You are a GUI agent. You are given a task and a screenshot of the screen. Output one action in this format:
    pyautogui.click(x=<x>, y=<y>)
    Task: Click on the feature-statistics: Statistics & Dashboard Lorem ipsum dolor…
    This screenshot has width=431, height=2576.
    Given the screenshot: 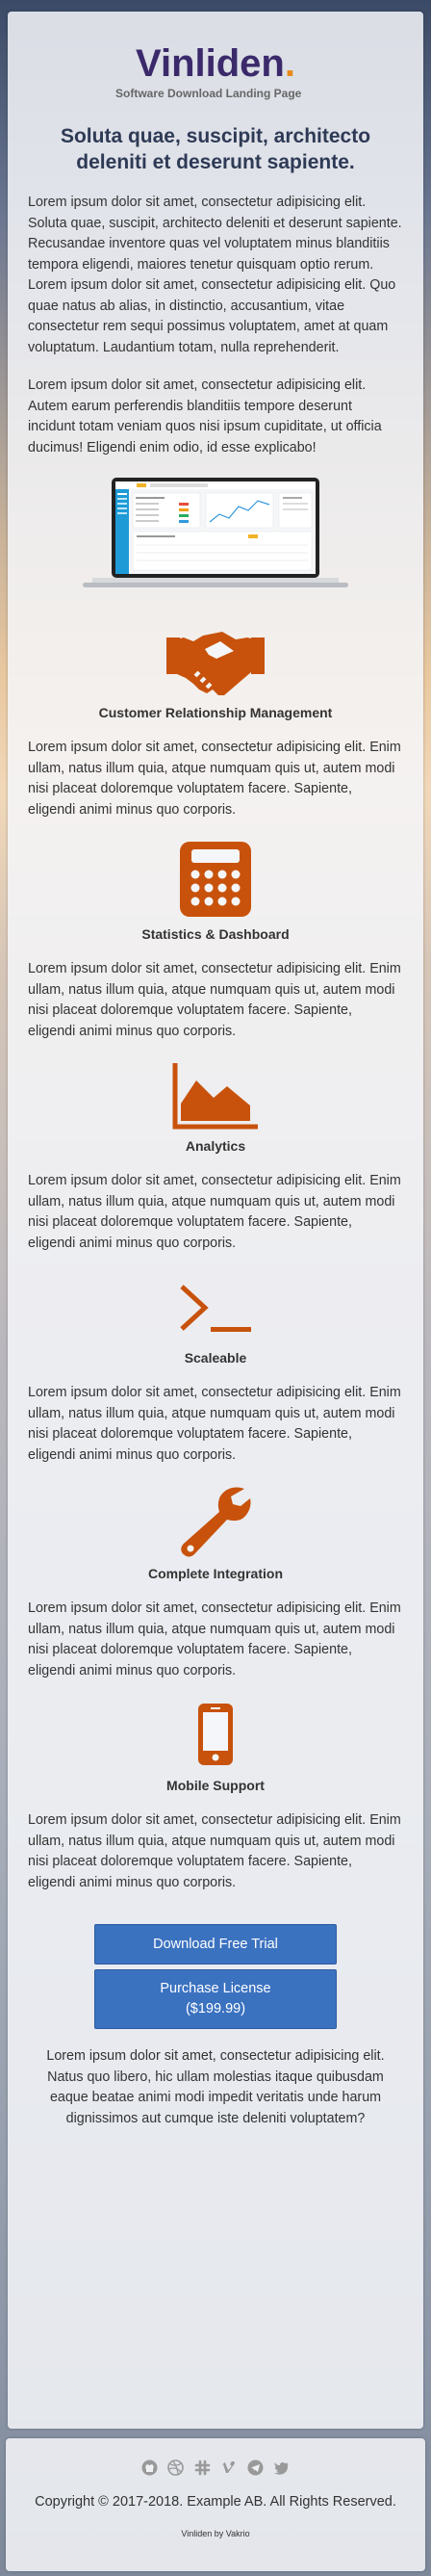 What is the action you would take?
    pyautogui.click(x=215, y=941)
    